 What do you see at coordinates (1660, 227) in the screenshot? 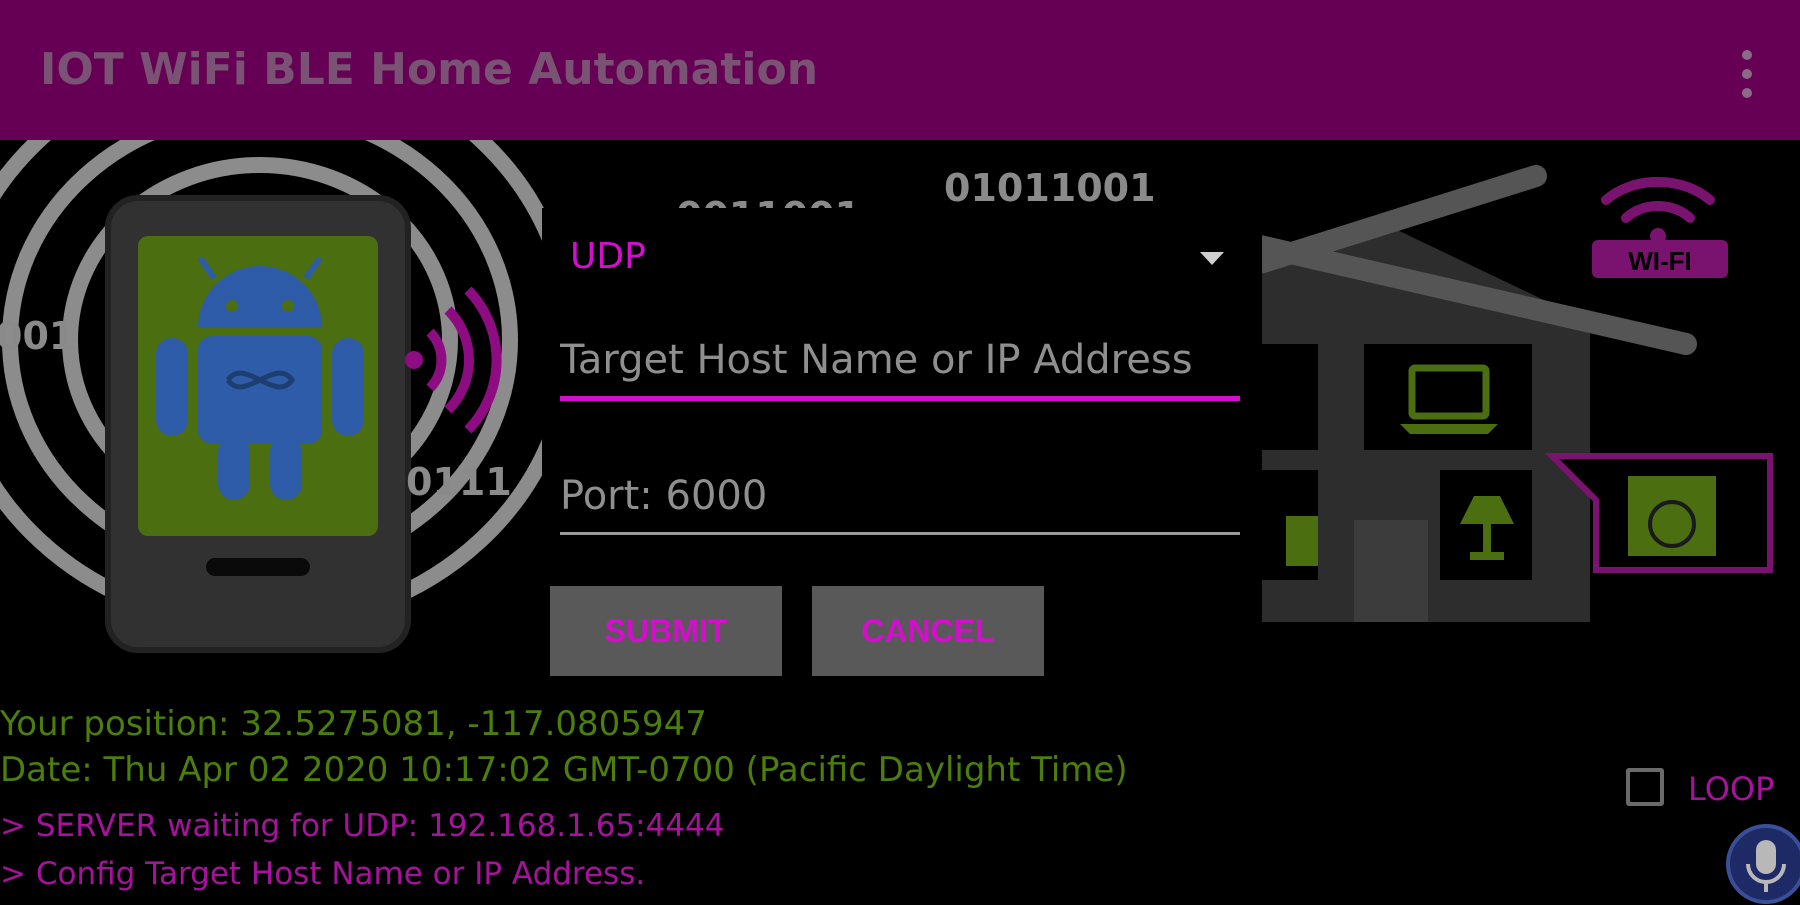
I see `wifi-badge-icon: WI-FI` at bounding box center [1660, 227].